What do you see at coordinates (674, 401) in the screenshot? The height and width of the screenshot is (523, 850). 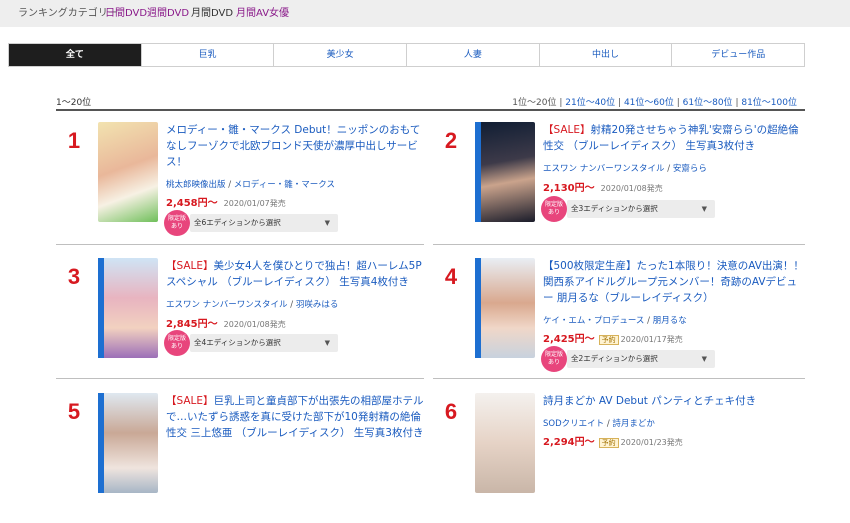 I see `product-title: 詩月まどか AV Debut パンティとチェキ付き` at bounding box center [674, 401].